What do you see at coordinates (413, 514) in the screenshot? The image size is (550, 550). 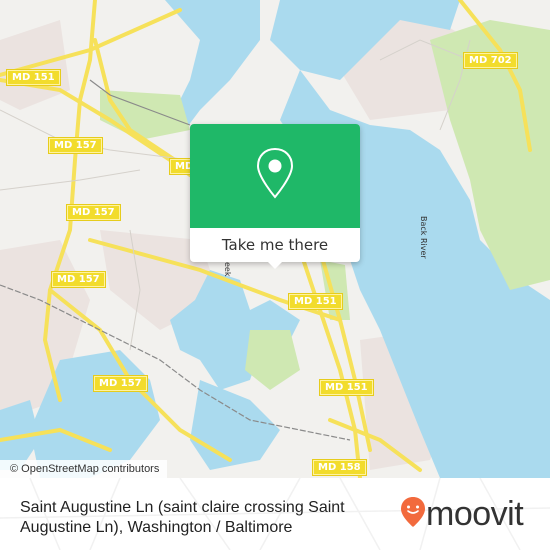 I see `moovit-pin-icon` at bounding box center [413, 514].